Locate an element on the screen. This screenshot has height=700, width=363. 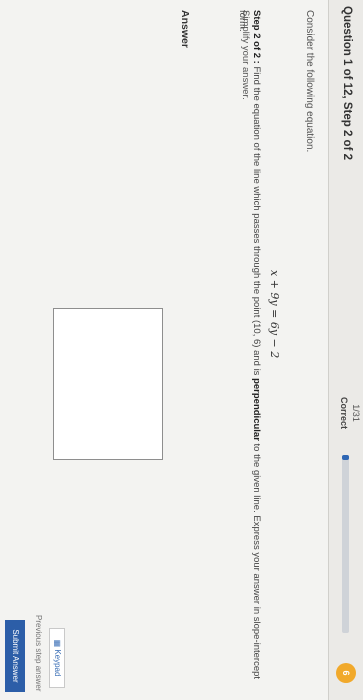
submit-answer-button: Submit Answer is located at coordinates (15, 656).